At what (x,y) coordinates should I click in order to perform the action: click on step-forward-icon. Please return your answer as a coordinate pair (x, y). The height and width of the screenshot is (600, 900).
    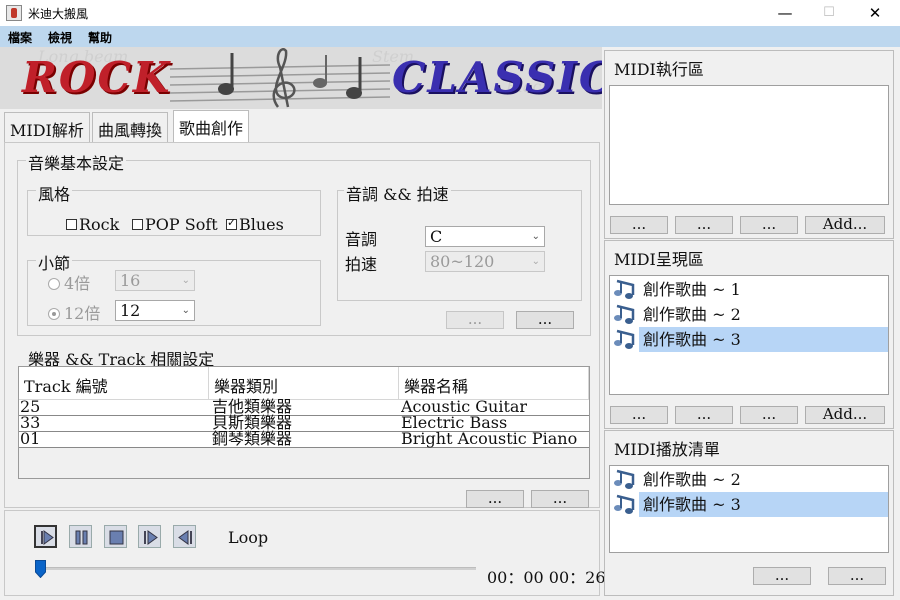
    Looking at the image, I should click on (151, 537).